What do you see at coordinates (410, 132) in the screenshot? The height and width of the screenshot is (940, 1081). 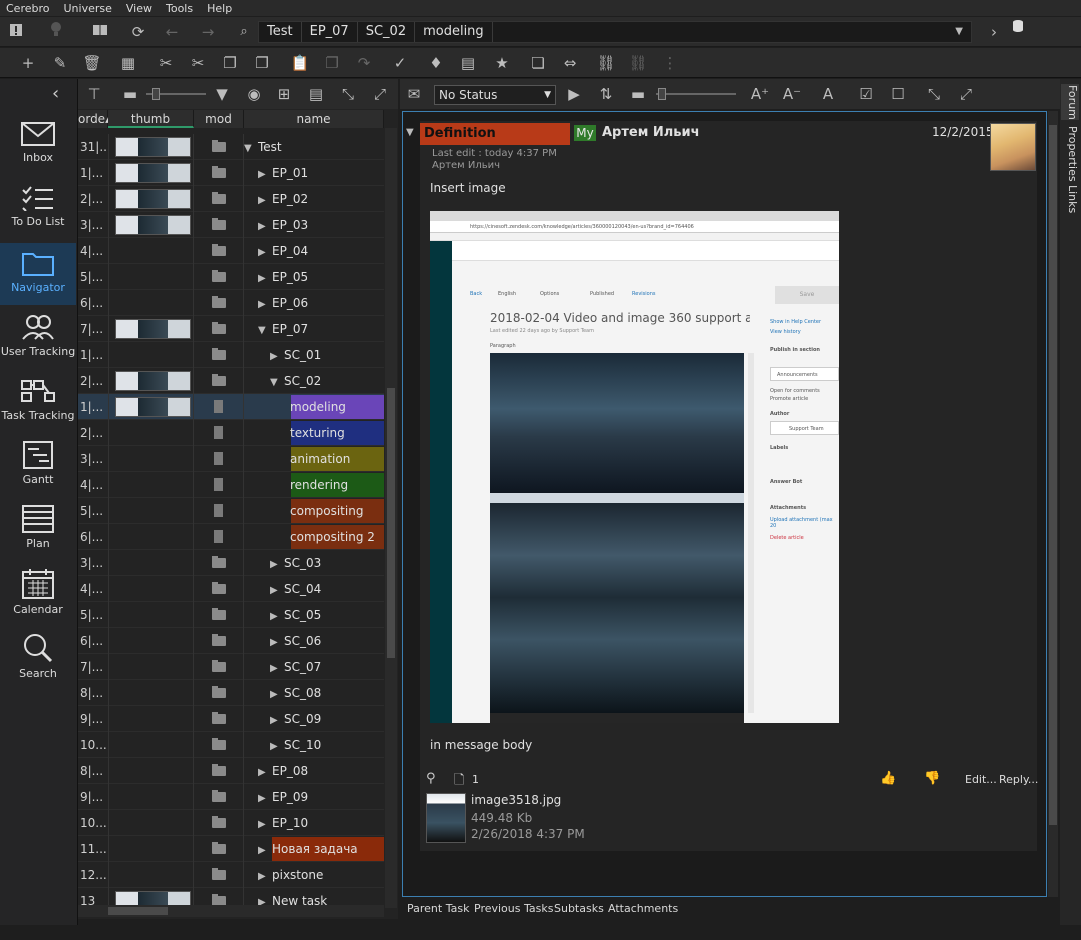 I see `collapse-triangle-icon: ▼` at bounding box center [410, 132].